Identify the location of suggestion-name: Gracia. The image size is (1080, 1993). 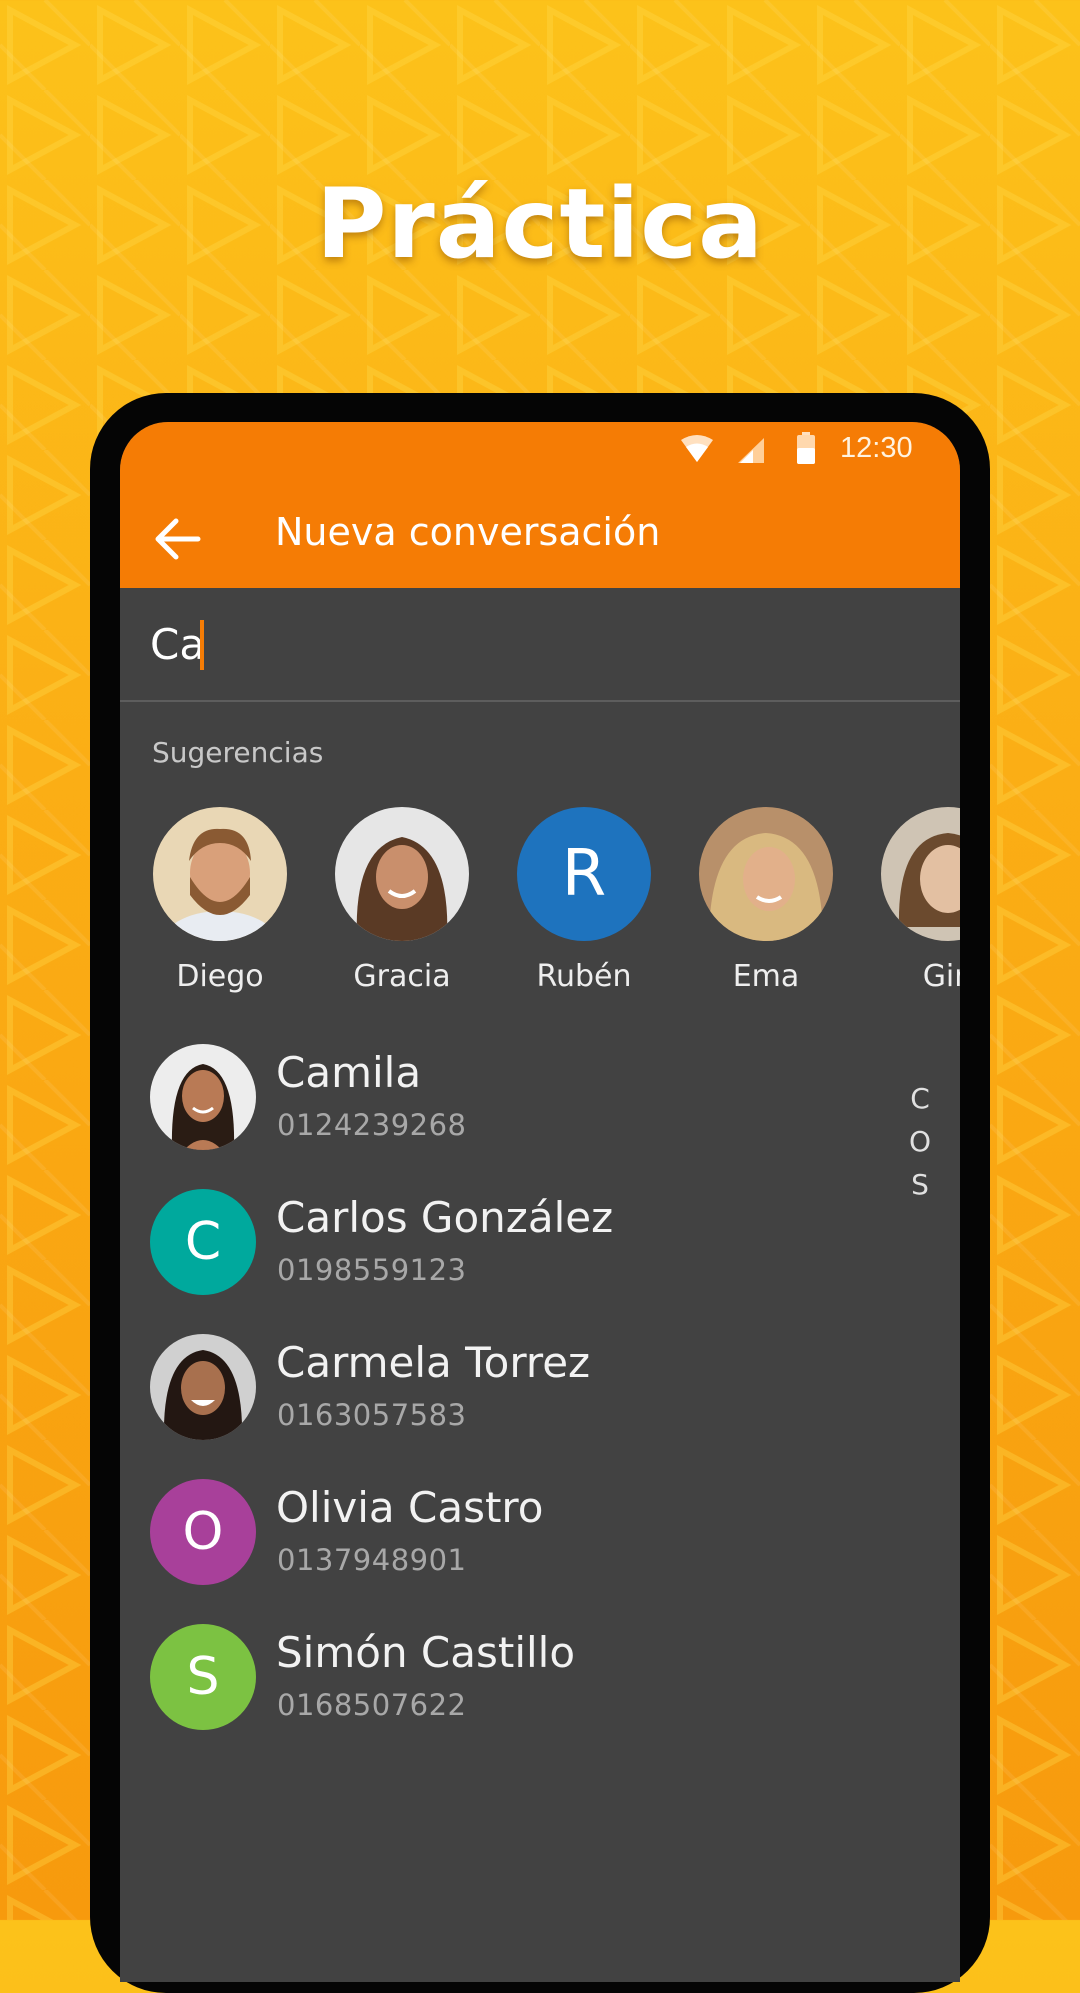
(402, 976).